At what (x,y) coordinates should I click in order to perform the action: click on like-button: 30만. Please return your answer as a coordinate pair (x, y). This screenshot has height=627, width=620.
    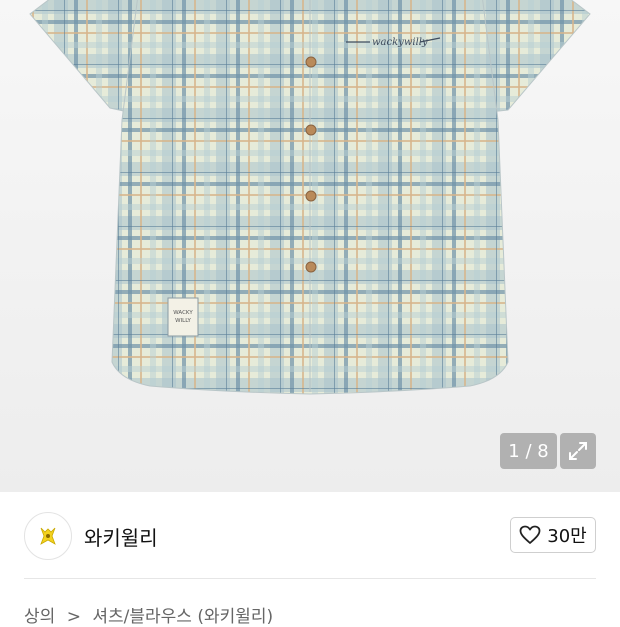
    Looking at the image, I should click on (553, 535).